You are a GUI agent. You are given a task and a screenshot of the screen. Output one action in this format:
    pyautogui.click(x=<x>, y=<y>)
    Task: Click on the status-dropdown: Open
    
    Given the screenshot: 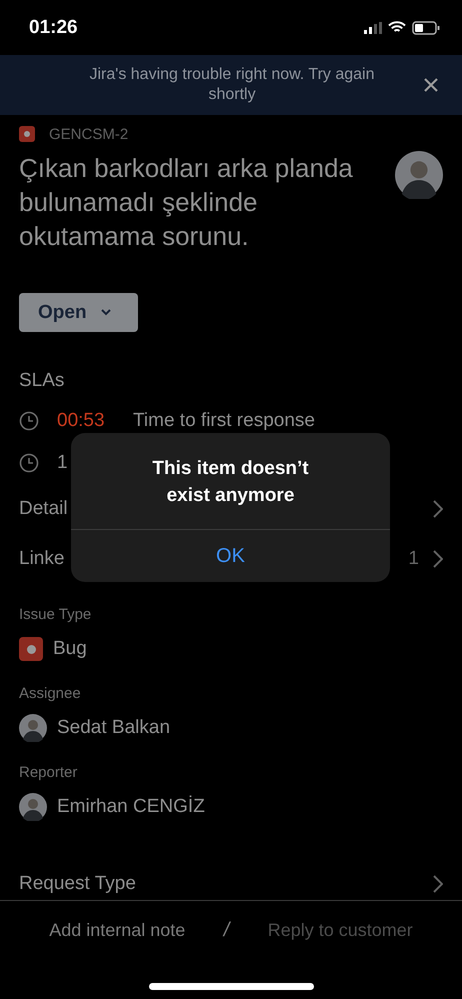 What is the action you would take?
    pyautogui.click(x=78, y=312)
    